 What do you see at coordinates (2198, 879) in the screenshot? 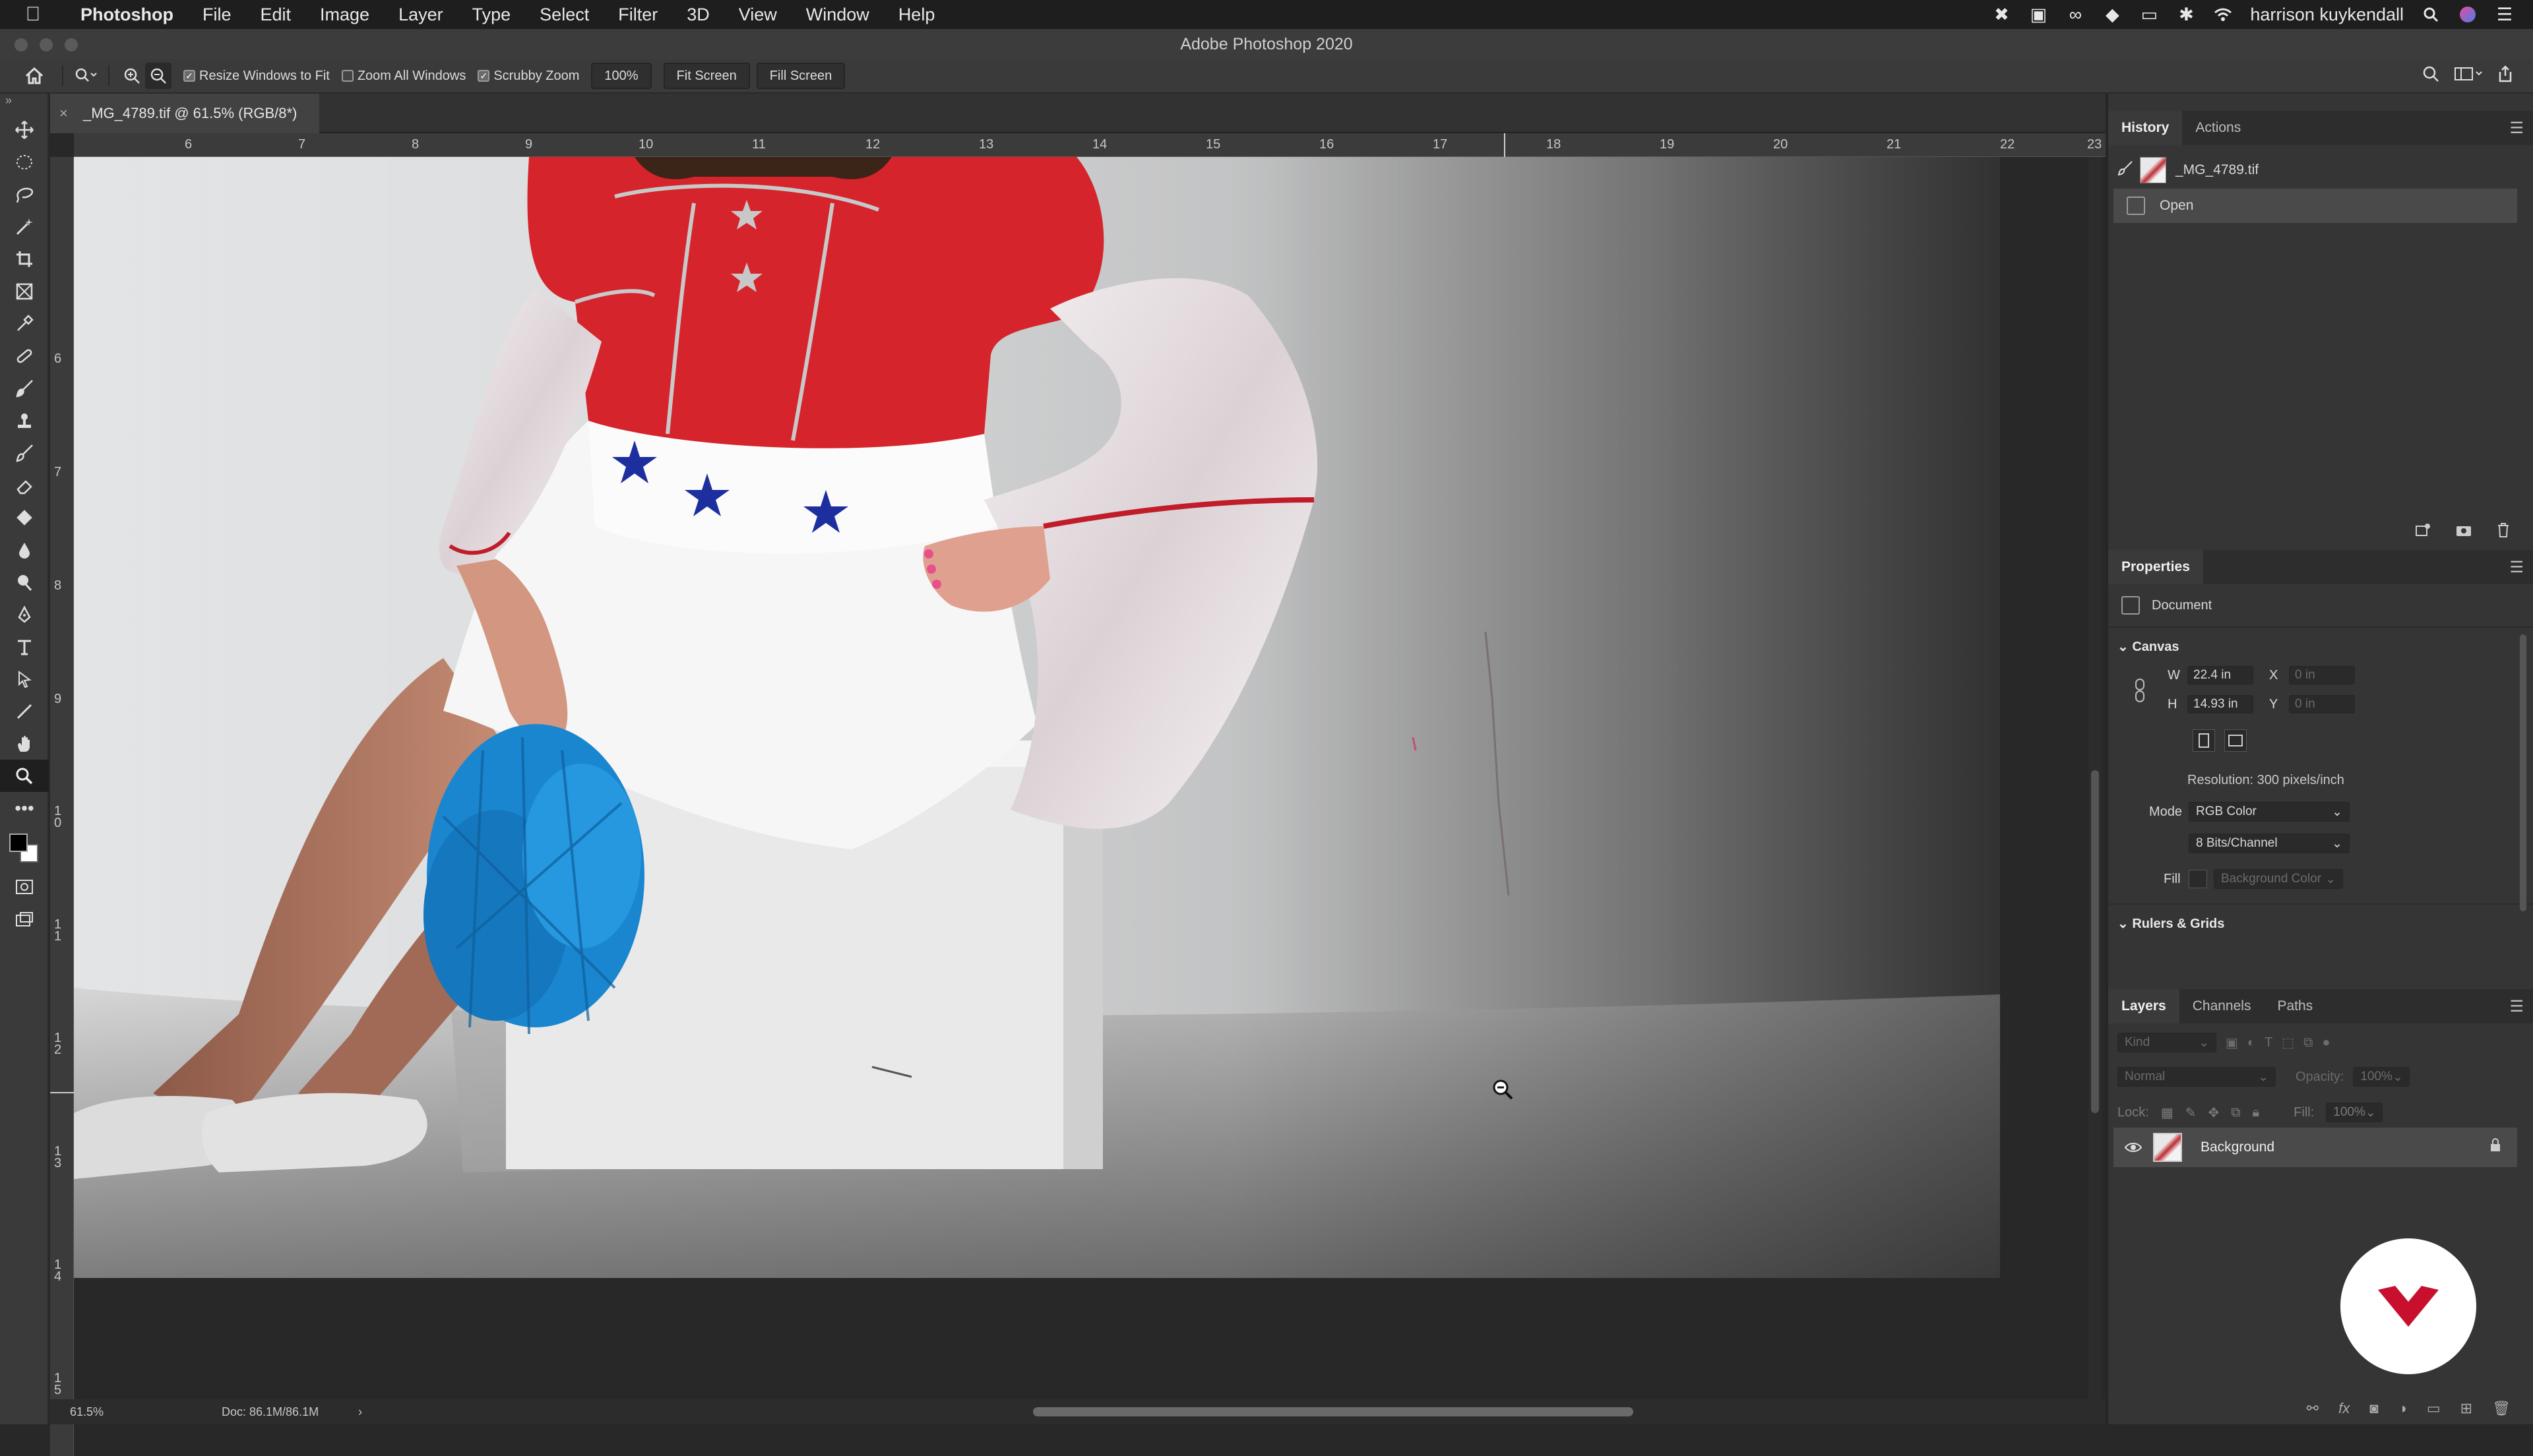
I see `fill-swatch` at bounding box center [2198, 879].